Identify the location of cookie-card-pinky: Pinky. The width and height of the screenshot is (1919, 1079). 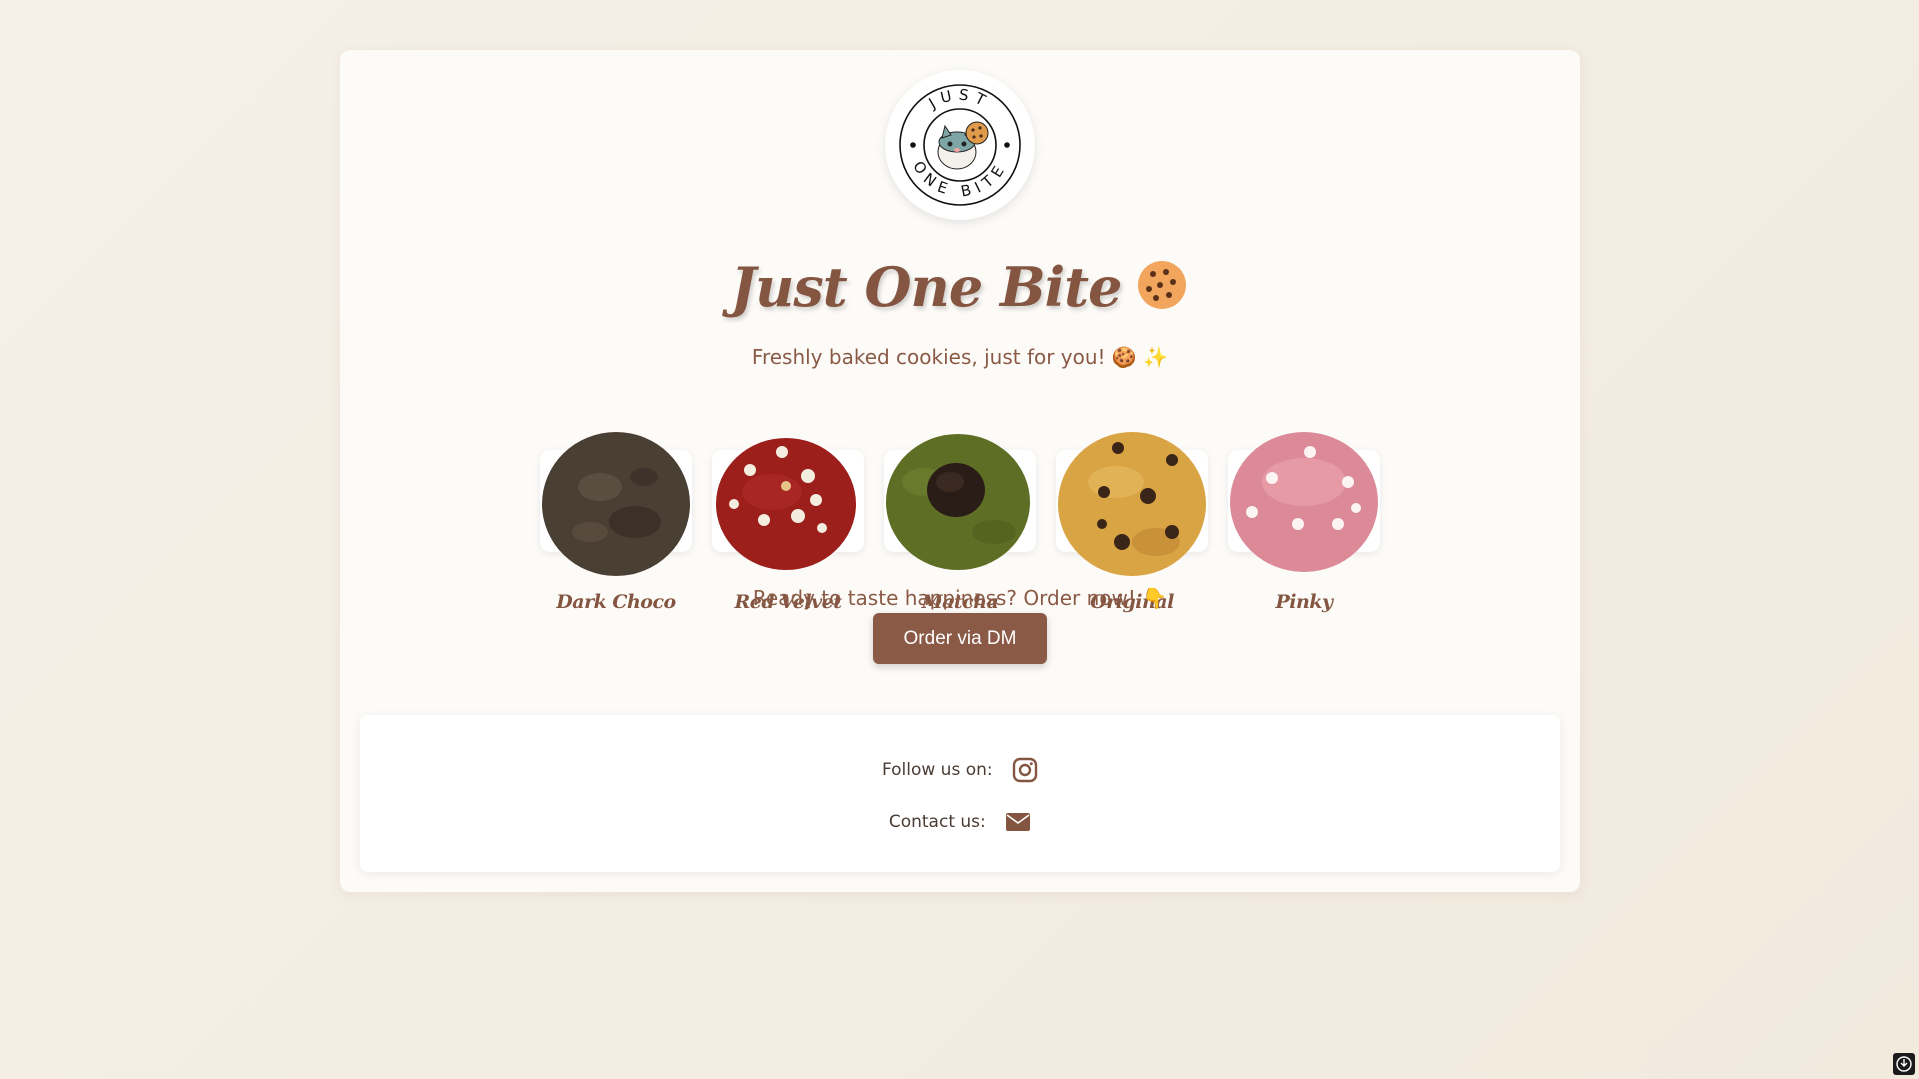
(1304, 496).